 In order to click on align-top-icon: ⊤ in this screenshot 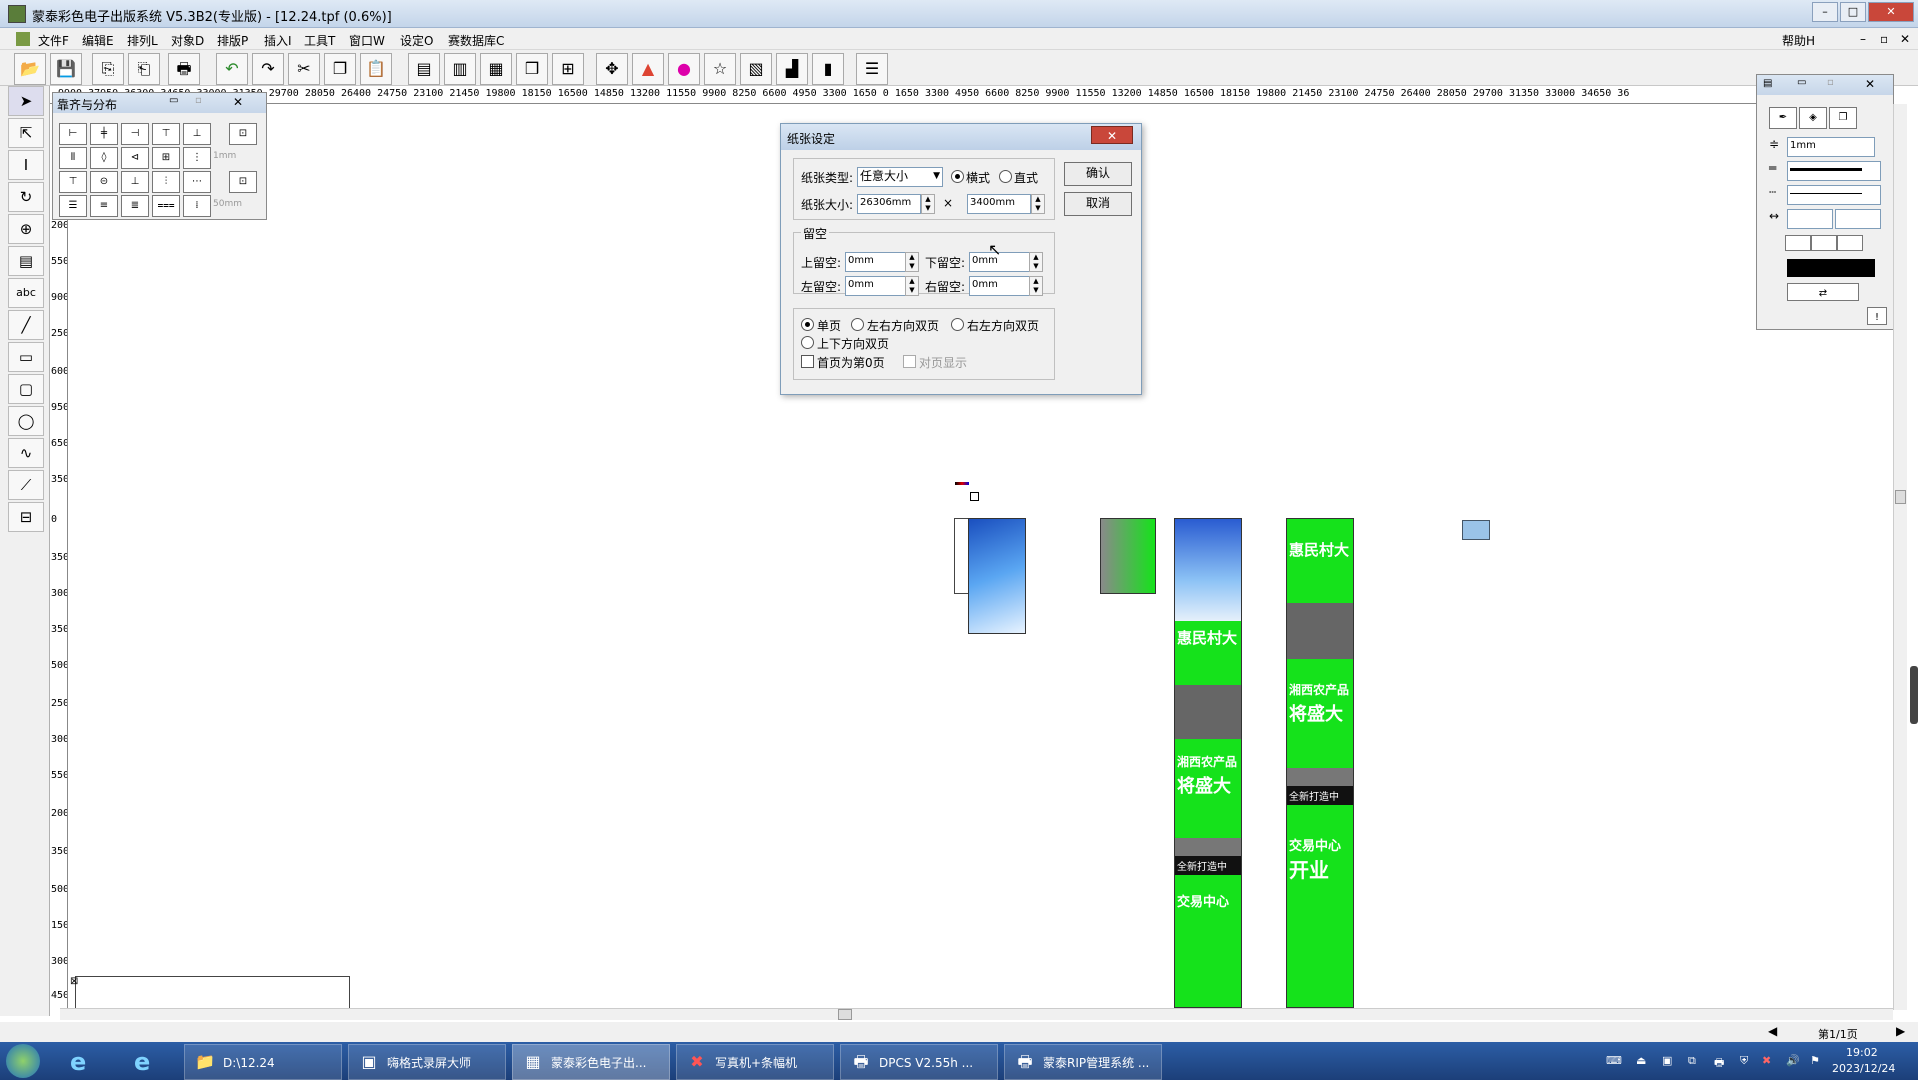, I will do `click(166, 134)`.